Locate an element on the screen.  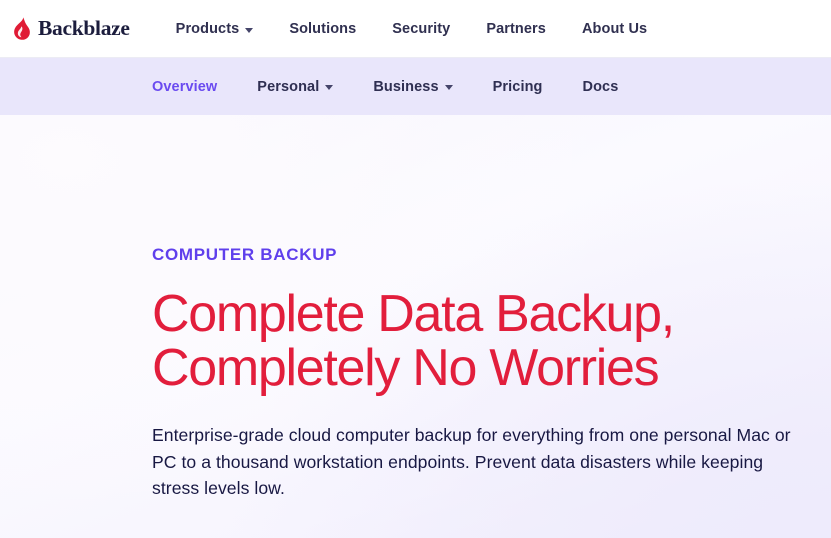
site-logo-wordmark: Backblaze is located at coordinates (84, 28).